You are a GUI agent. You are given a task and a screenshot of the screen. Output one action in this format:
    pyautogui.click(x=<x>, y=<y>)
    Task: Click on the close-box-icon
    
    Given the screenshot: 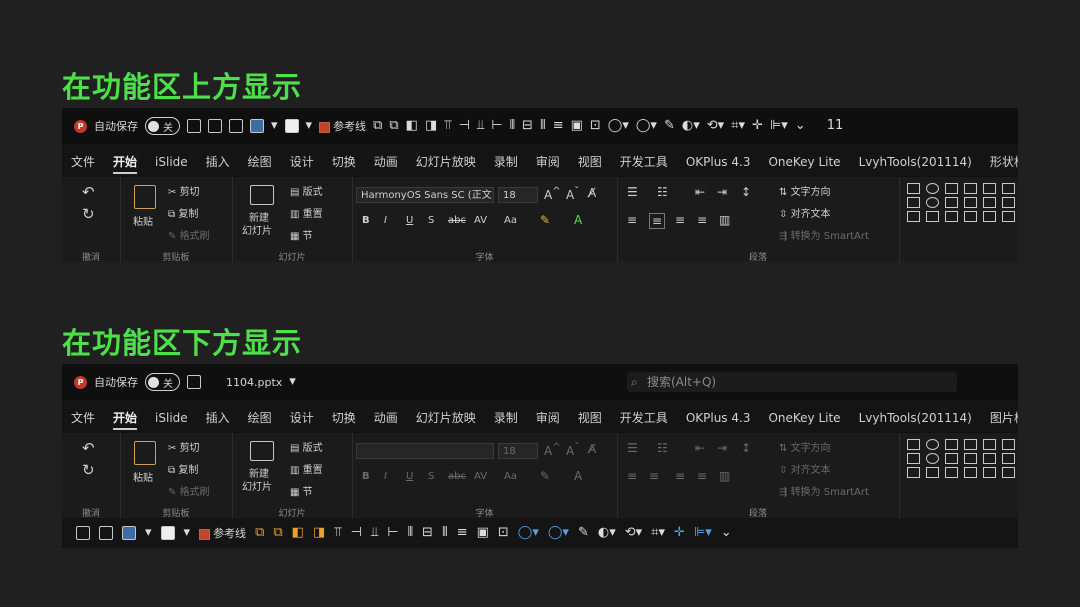 What is the action you would take?
    pyautogui.click(x=236, y=126)
    